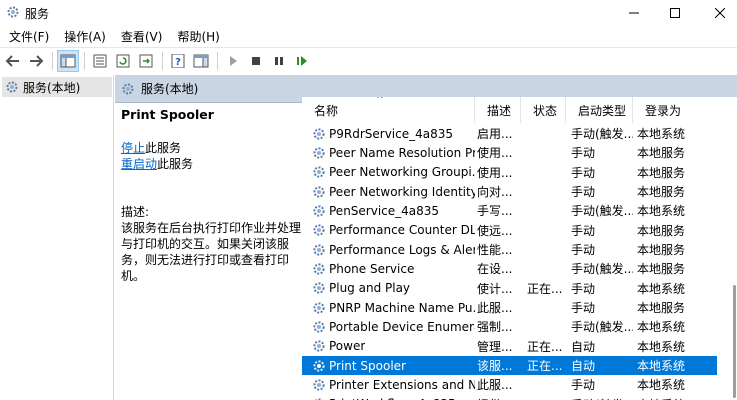 The height and width of the screenshot is (400, 737). Describe the element at coordinates (133, 148) in the screenshot. I see `stop-service-link: 停止` at that location.